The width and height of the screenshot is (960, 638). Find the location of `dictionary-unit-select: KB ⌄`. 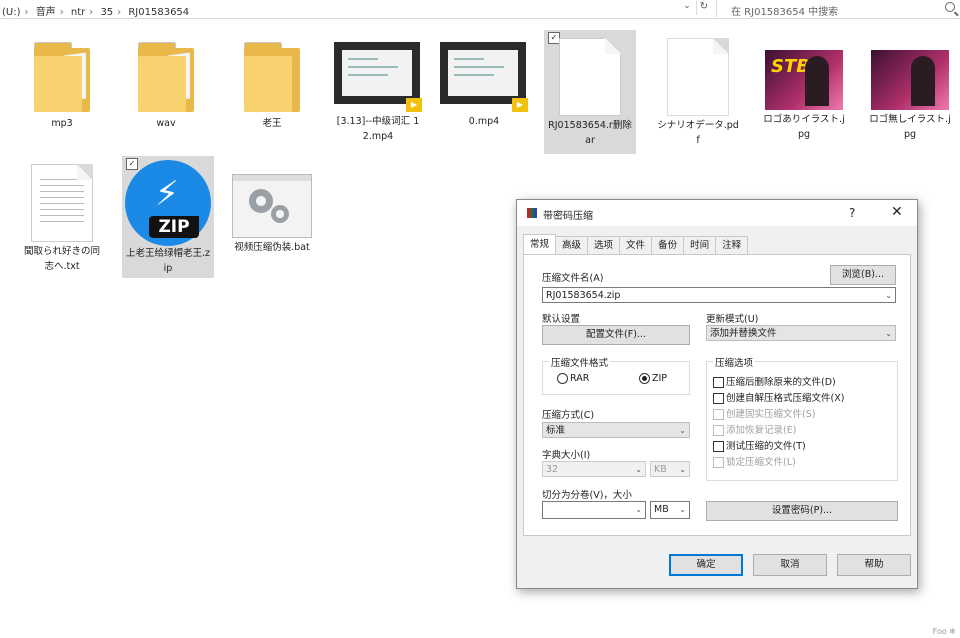

dictionary-unit-select: KB ⌄ is located at coordinates (670, 469).